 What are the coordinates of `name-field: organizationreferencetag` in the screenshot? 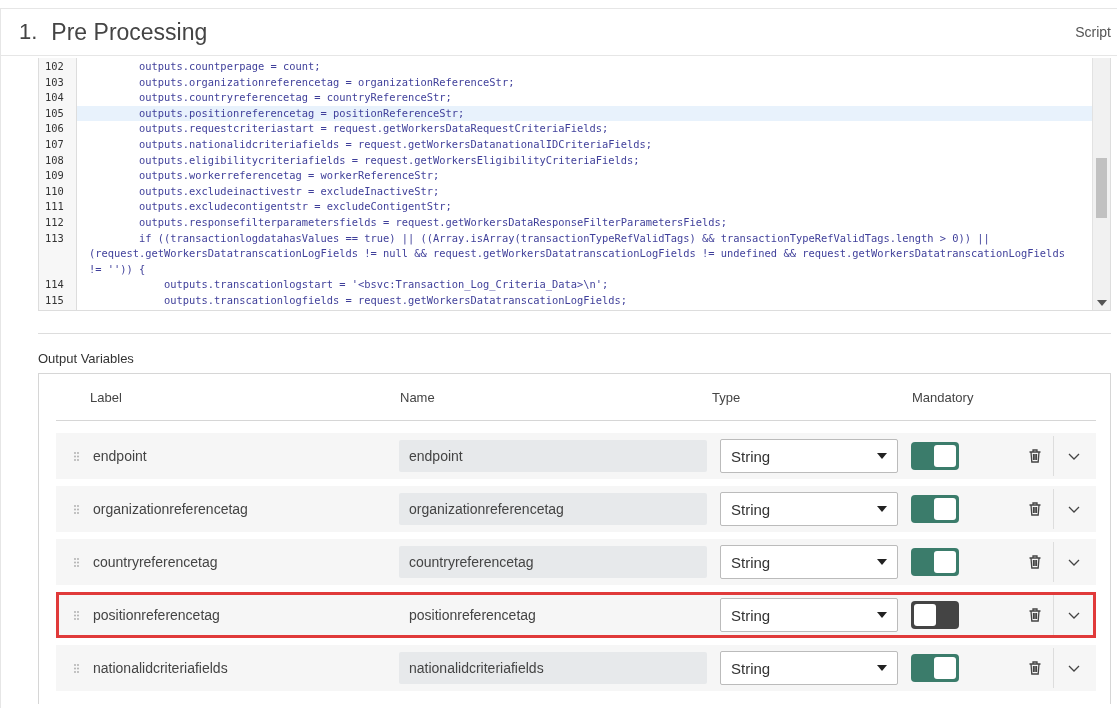 It's located at (553, 509).